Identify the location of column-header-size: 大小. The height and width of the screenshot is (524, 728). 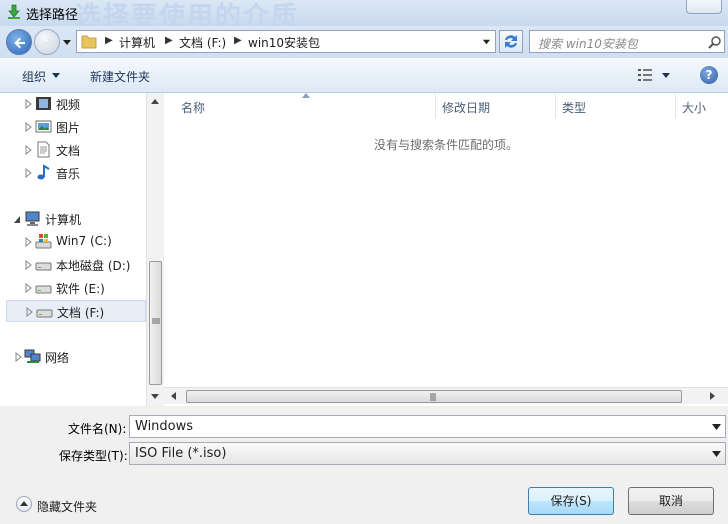
(702, 105).